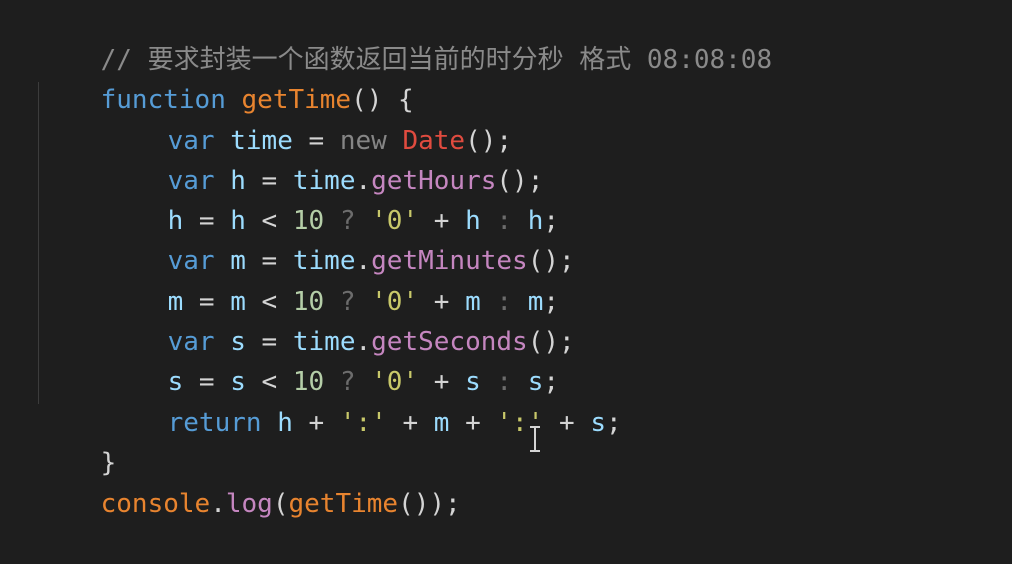  I want to click on punctuation: ., so click(218, 504).